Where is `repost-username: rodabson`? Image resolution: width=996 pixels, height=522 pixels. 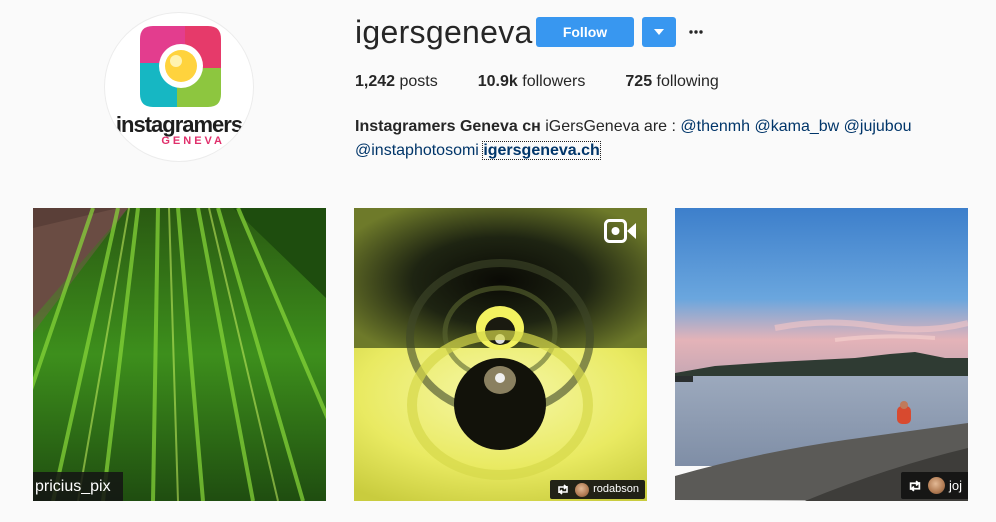
repost-username: rodabson is located at coordinates (616, 489).